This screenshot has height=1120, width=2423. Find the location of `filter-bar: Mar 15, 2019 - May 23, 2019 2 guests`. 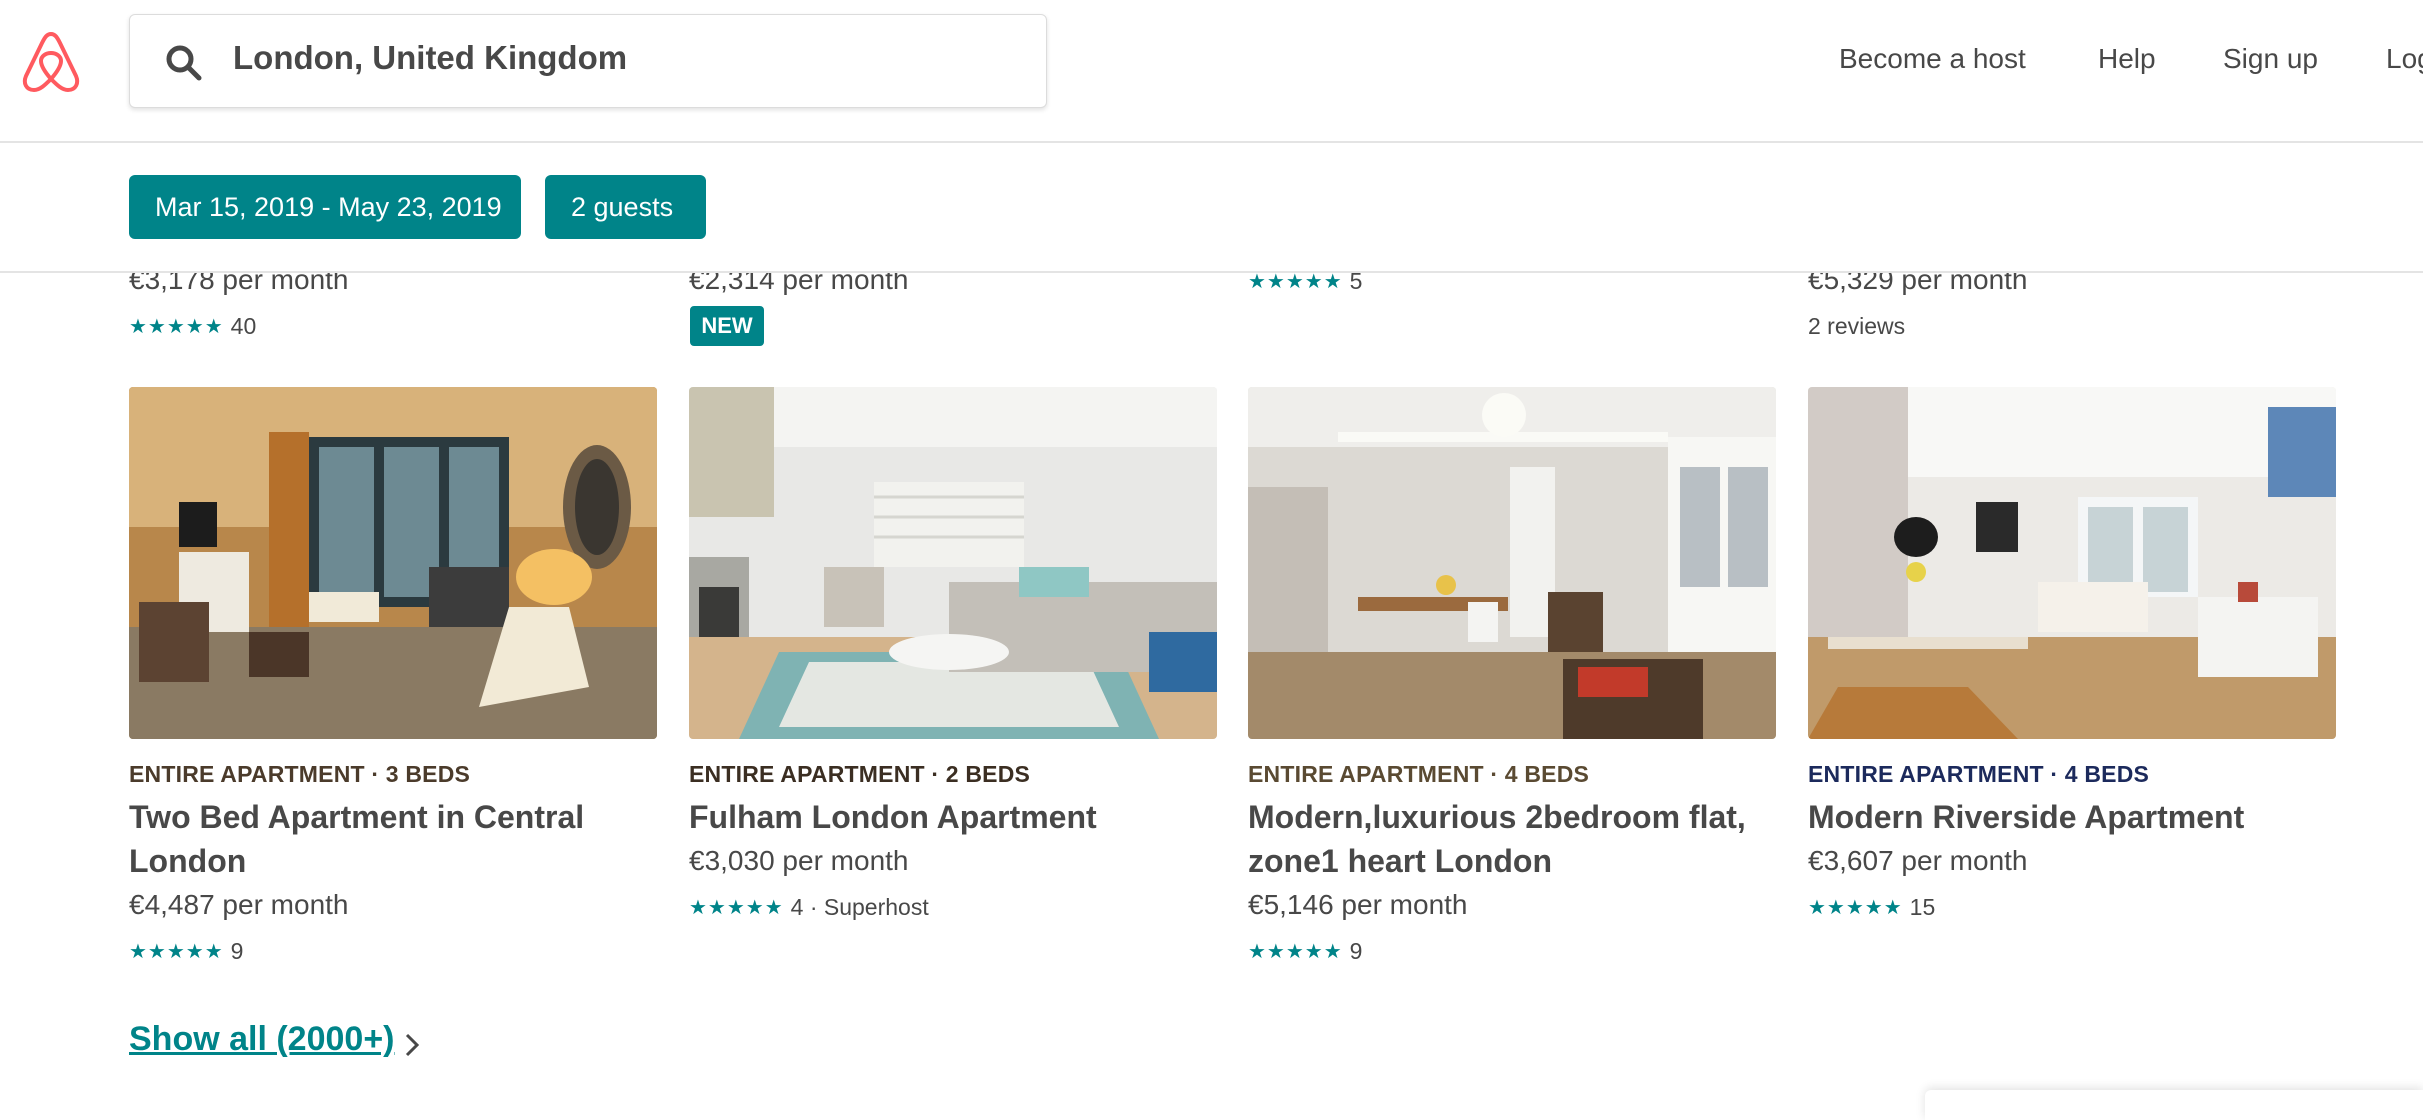

filter-bar: Mar 15, 2019 - May 23, 2019 2 guests is located at coordinates (1211, 208).